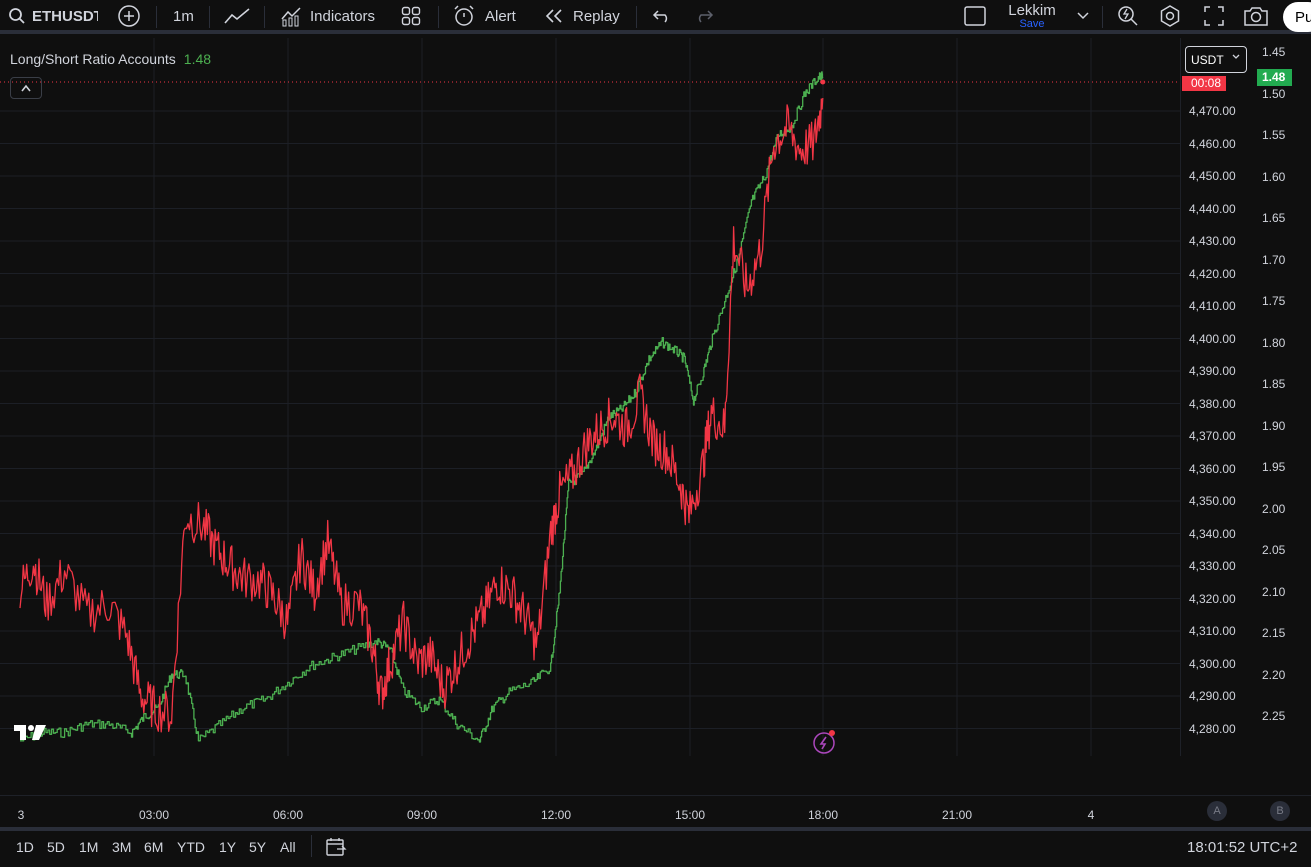 The height and width of the screenshot is (867, 1311). I want to click on time-tick-label: 09:00, so click(422, 815).